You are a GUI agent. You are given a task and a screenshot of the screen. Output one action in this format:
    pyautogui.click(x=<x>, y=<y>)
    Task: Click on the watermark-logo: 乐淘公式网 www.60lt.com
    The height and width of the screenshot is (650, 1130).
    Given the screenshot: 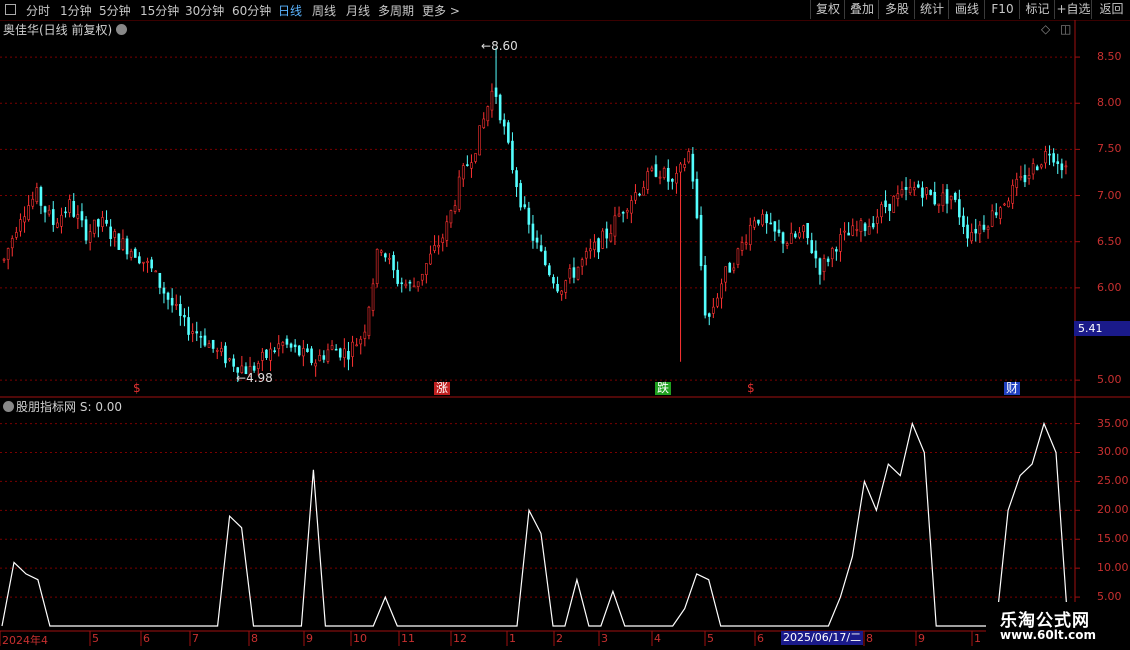 What is the action you would take?
    pyautogui.click(x=1058, y=626)
    